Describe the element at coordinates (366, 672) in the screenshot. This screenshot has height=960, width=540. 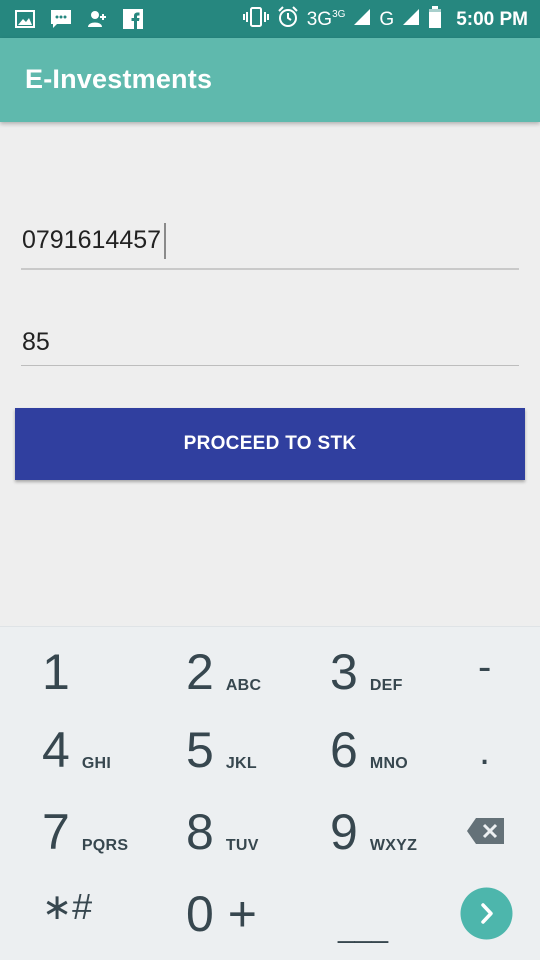
I see `key-3: 3 DEF` at that location.